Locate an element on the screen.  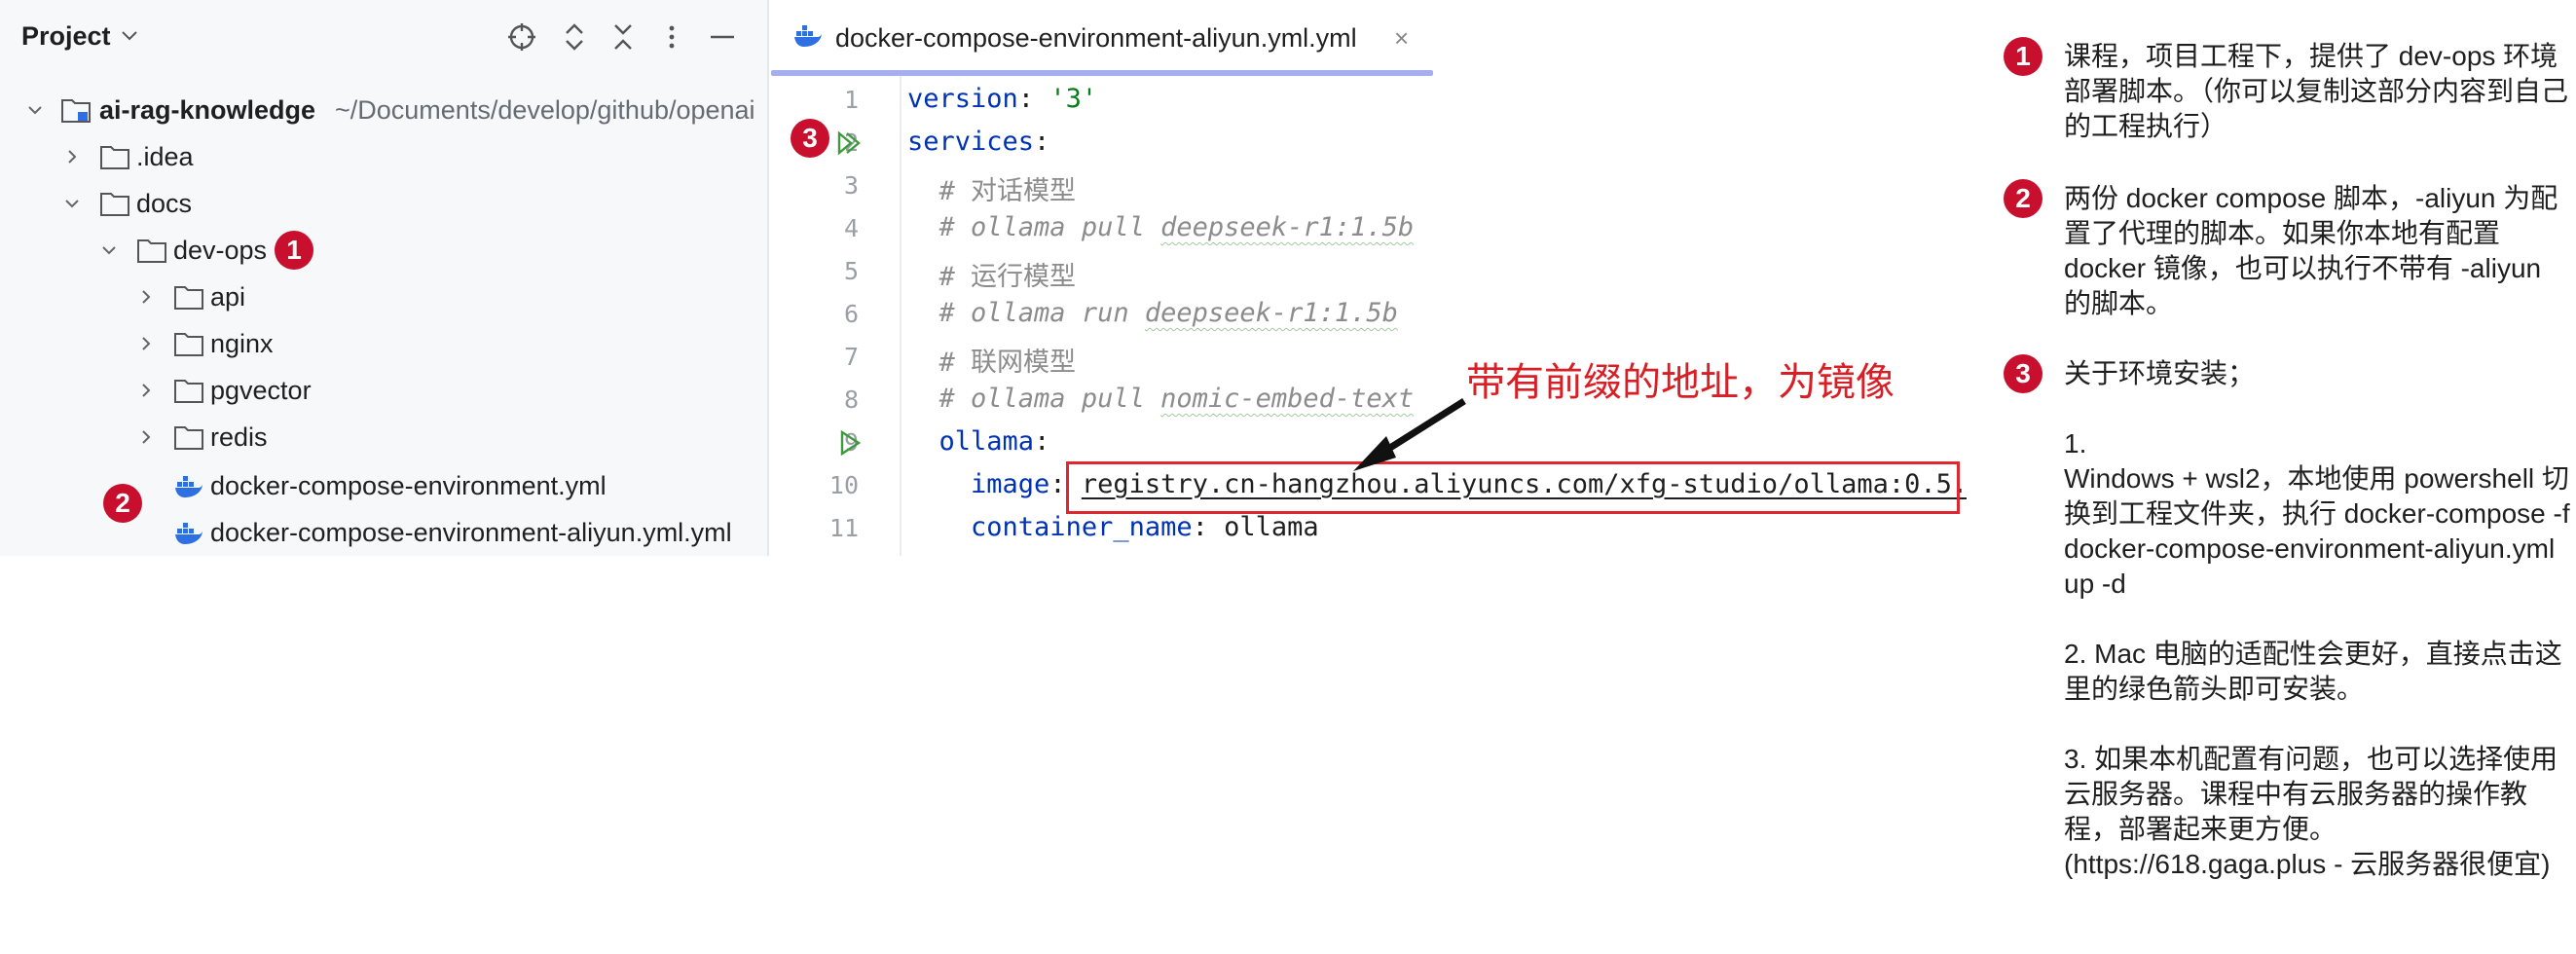
tree-item-api: api is located at coordinates (383, 297).